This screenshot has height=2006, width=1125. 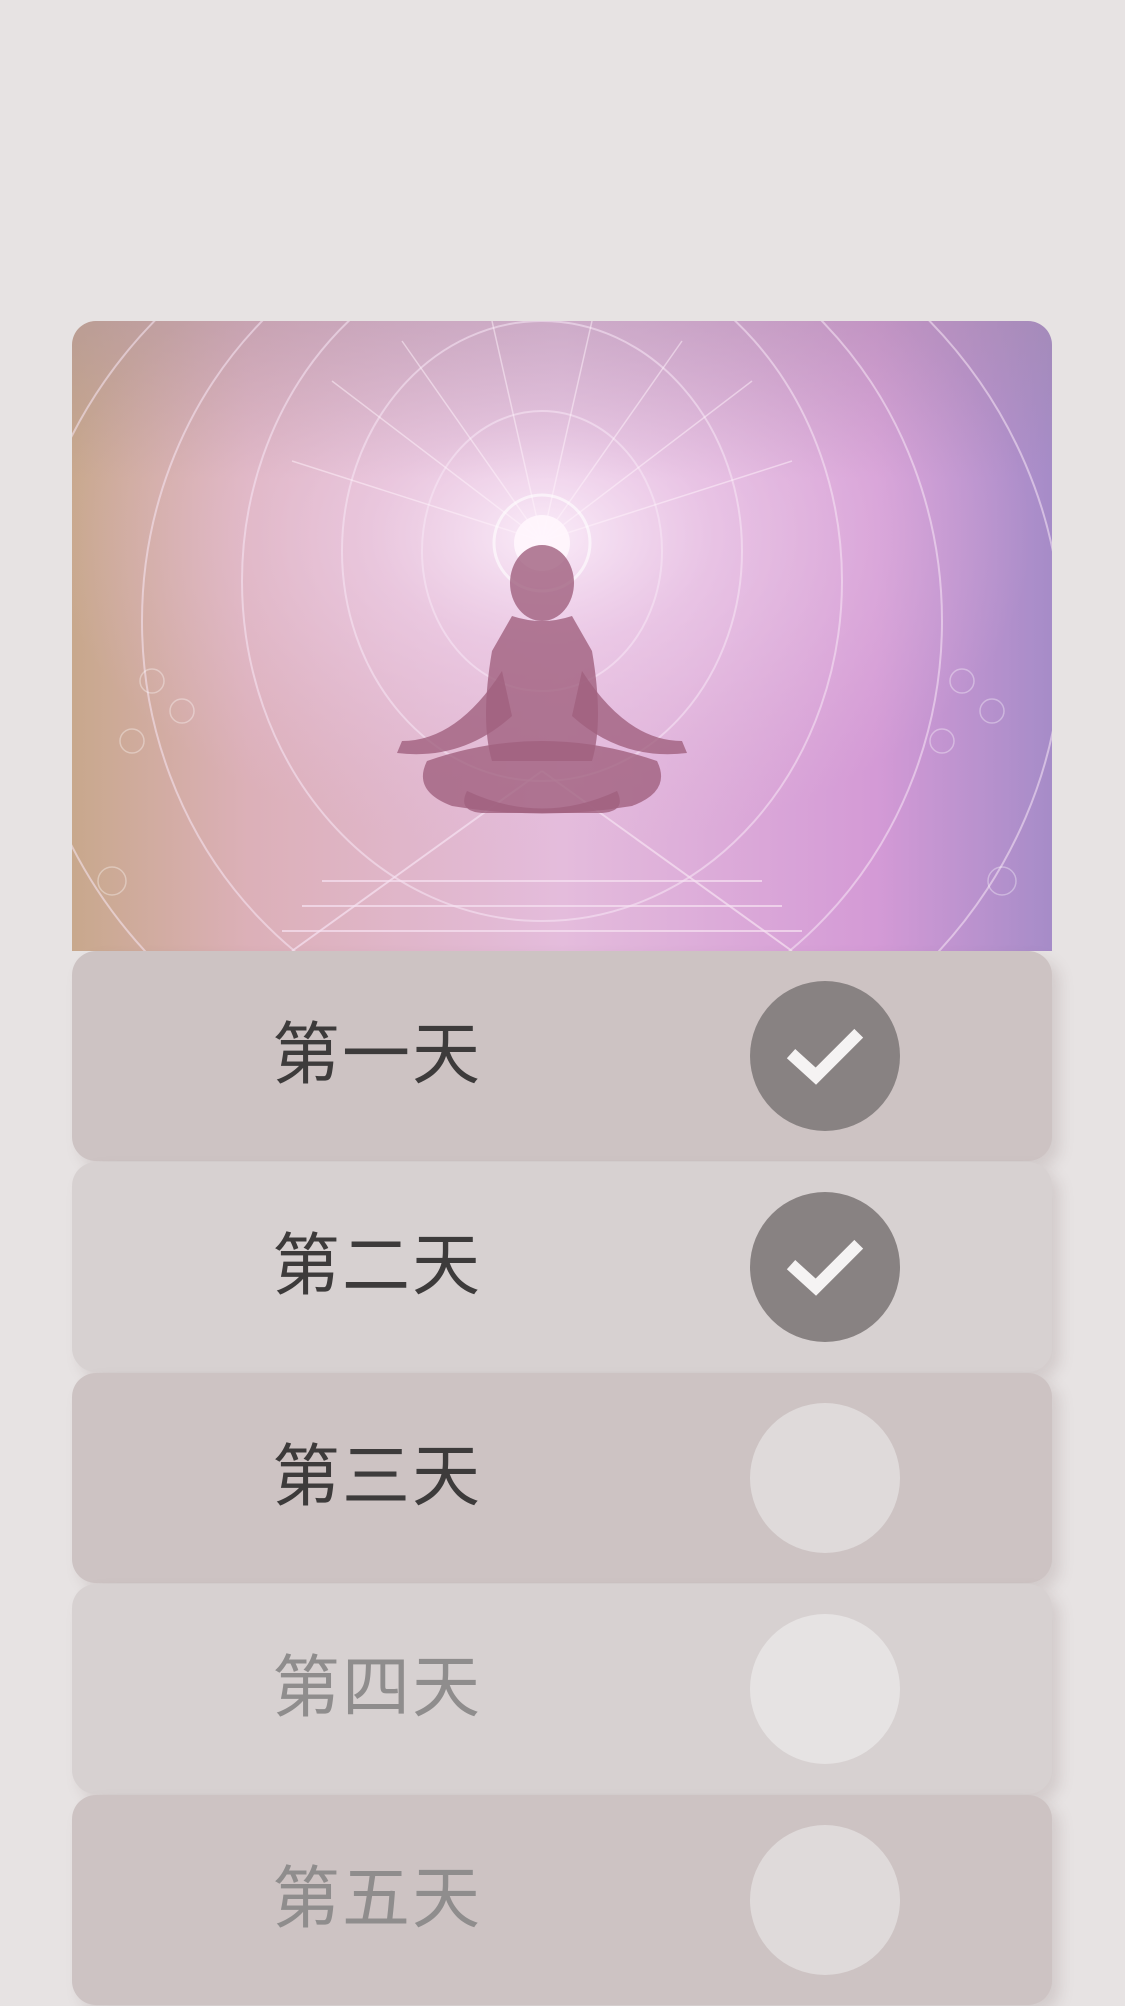 What do you see at coordinates (377, 1266) in the screenshot?
I see `day-label: 第二天` at bounding box center [377, 1266].